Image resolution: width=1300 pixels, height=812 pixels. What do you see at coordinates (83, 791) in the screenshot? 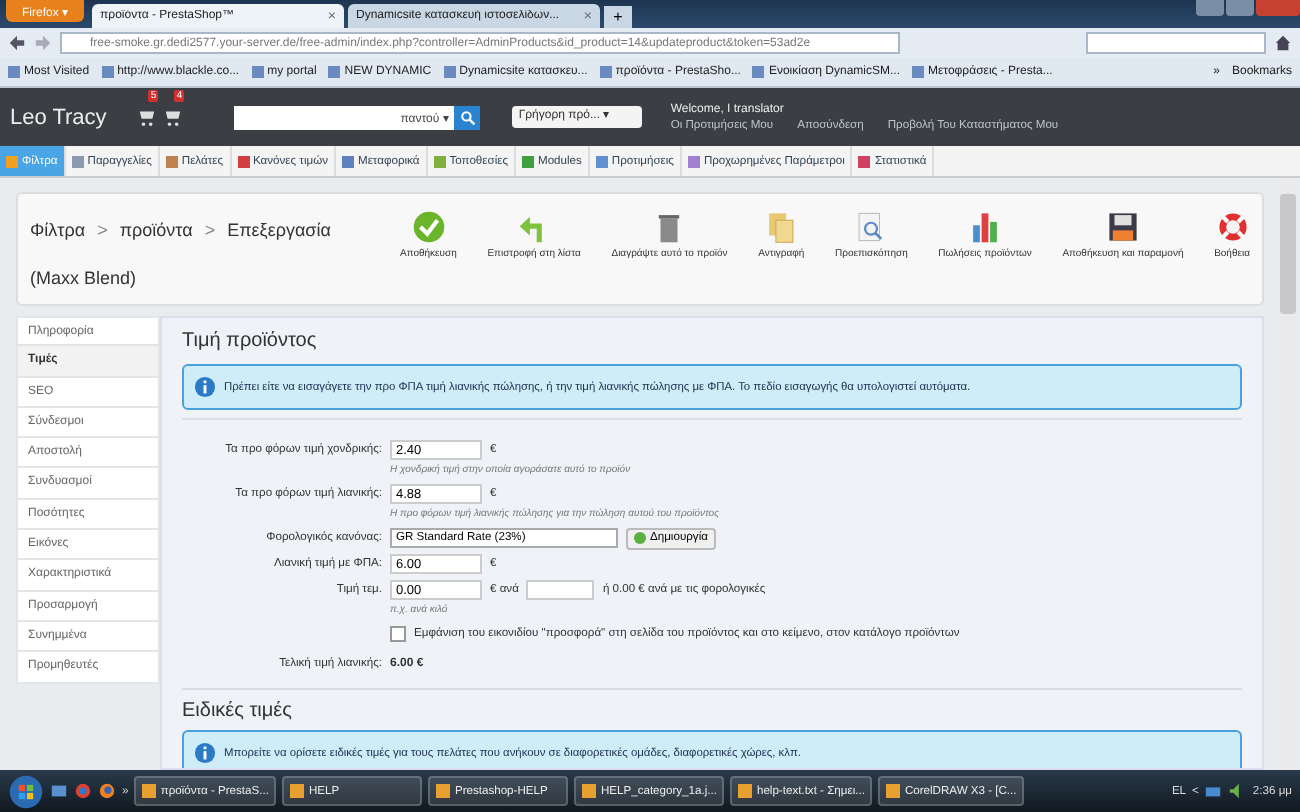
I see `browser-icon` at bounding box center [83, 791].